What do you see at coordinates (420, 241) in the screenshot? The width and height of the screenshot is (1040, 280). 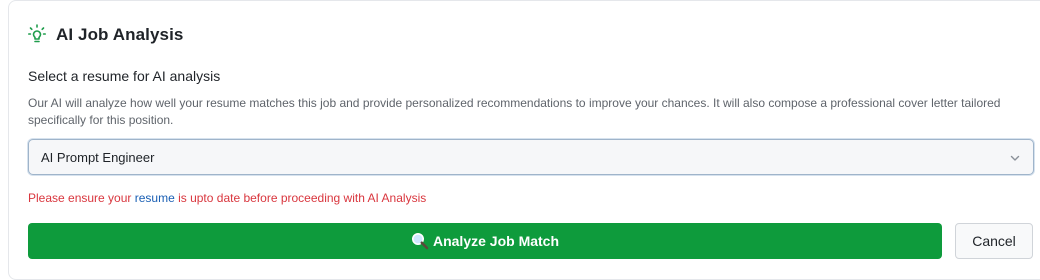 I see `magnifier-icon` at bounding box center [420, 241].